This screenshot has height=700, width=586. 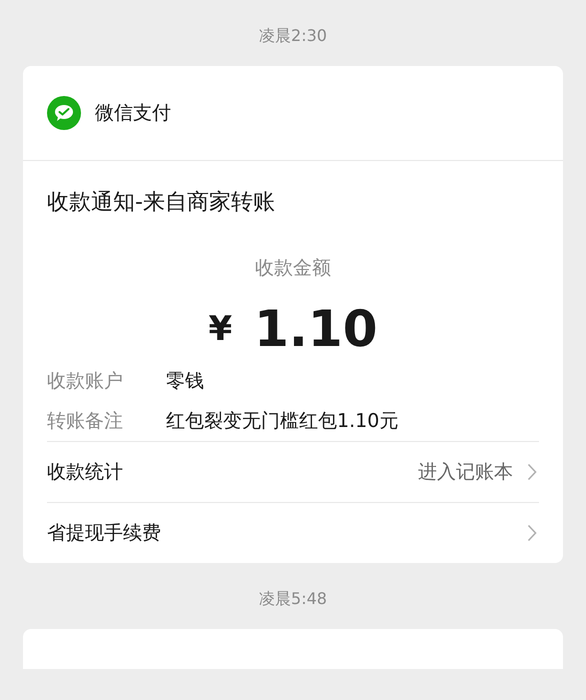 What do you see at coordinates (161, 203) in the screenshot?
I see `notice-title: 收款通知-来自商家转账` at bounding box center [161, 203].